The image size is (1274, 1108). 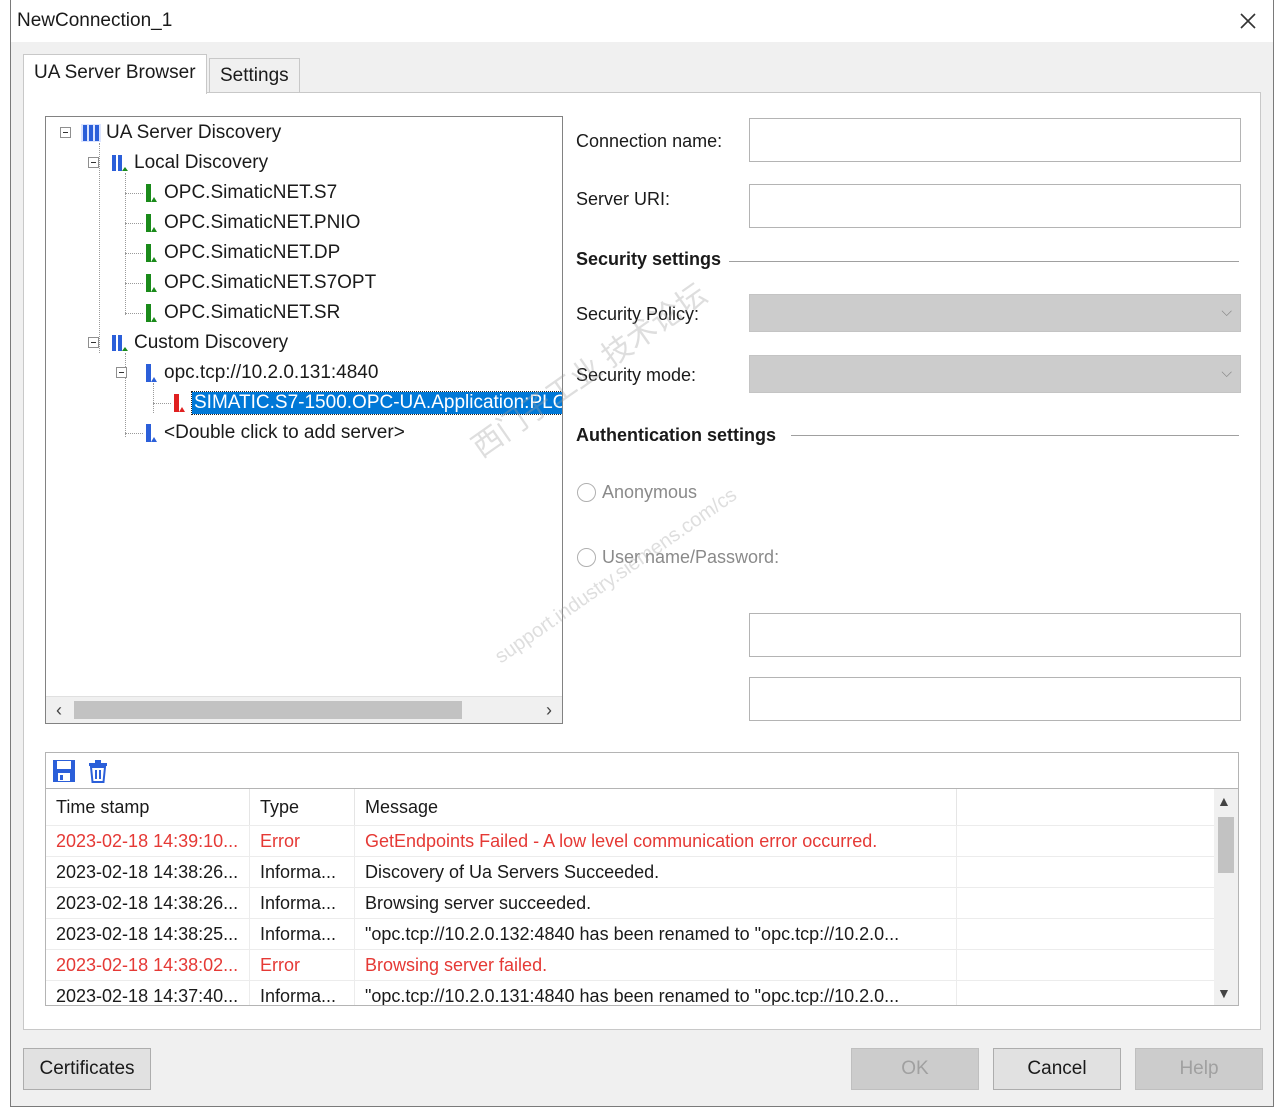 What do you see at coordinates (194, 132) in the screenshot?
I see `tree-label: UA Server Discovery` at bounding box center [194, 132].